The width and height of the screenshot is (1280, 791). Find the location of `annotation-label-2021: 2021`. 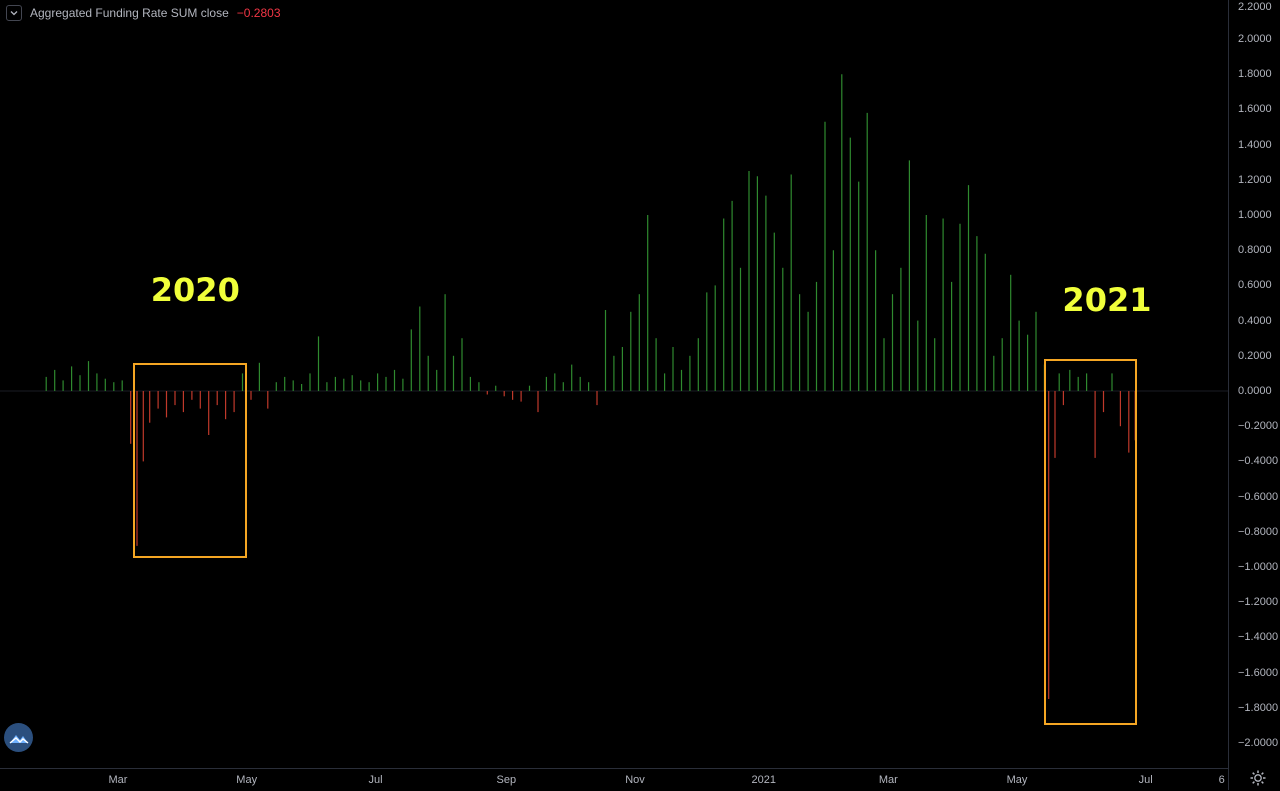

annotation-label-2021: 2021 is located at coordinates (1107, 300).